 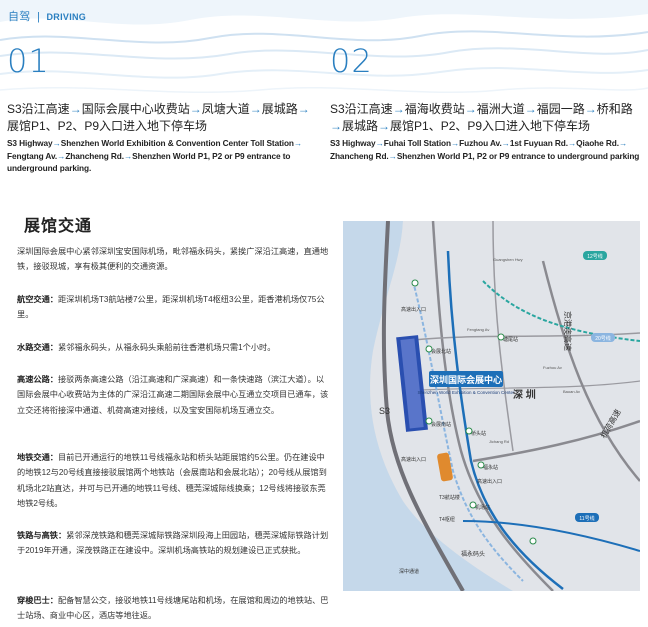 What do you see at coordinates (37, 600) in the screenshot?
I see `paragraph-shuttle-label: 穿梭巴士：` at bounding box center [37, 600].